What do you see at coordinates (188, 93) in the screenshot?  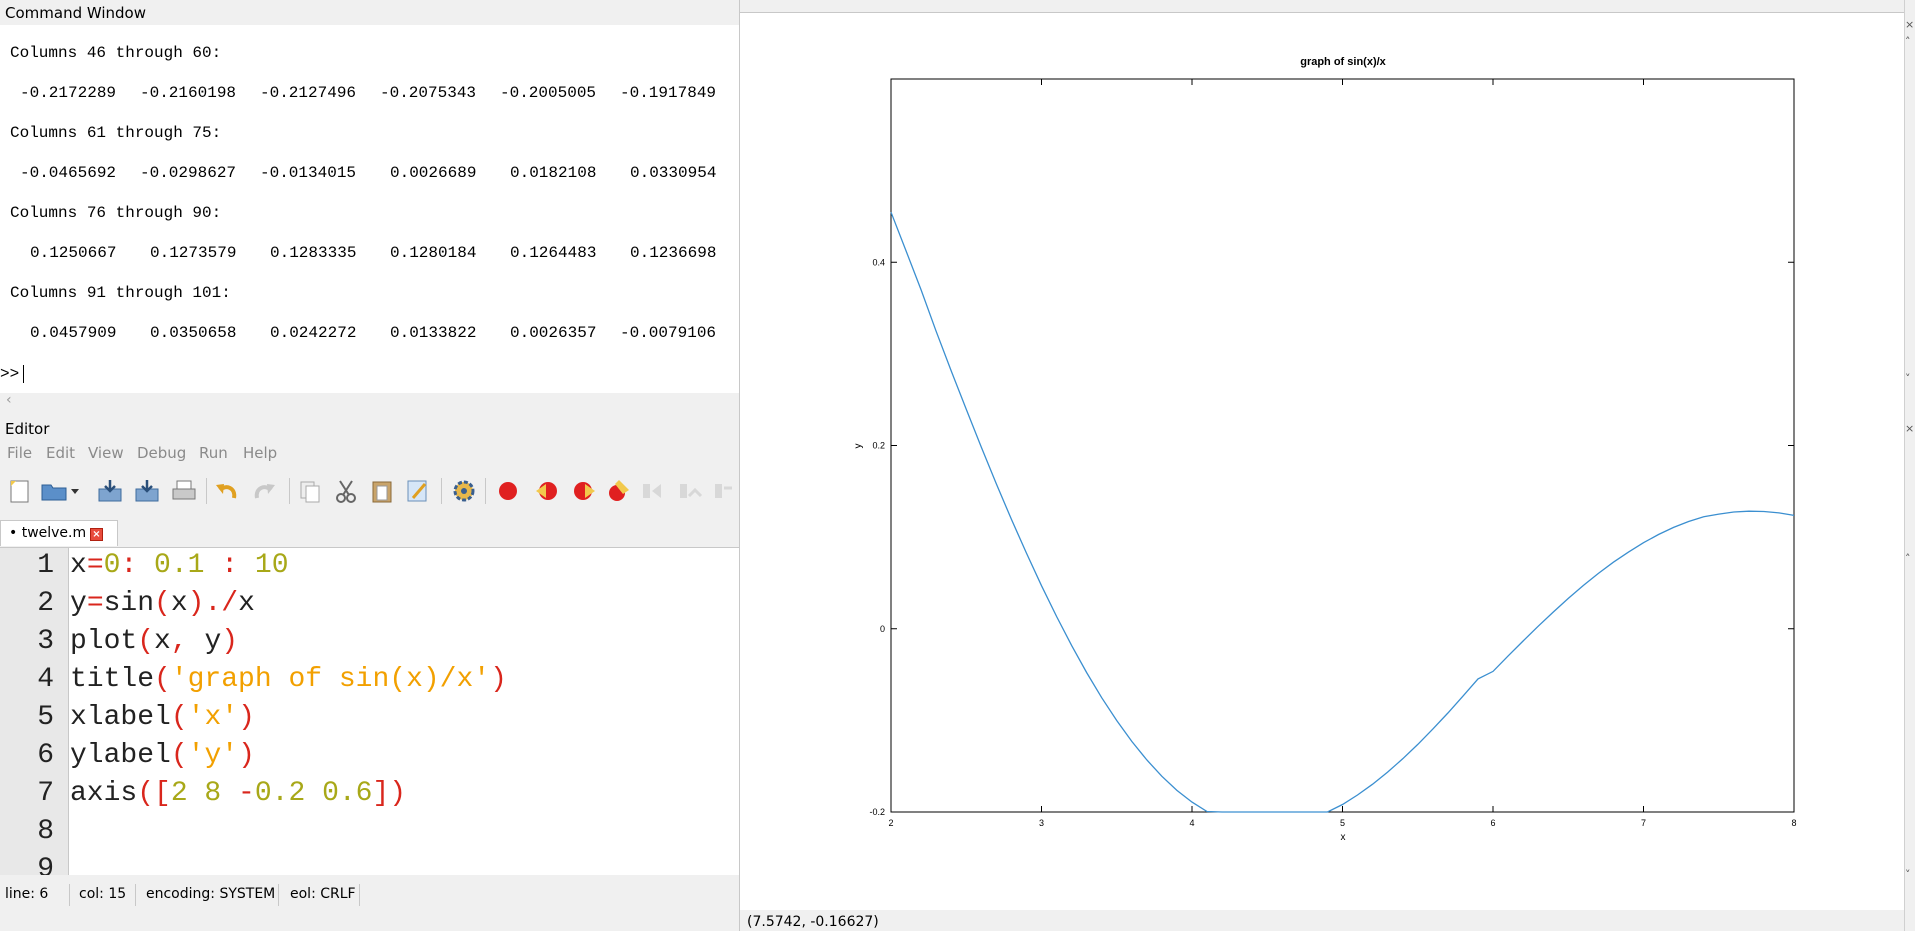 I see `output-value: -0.2160198` at bounding box center [188, 93].